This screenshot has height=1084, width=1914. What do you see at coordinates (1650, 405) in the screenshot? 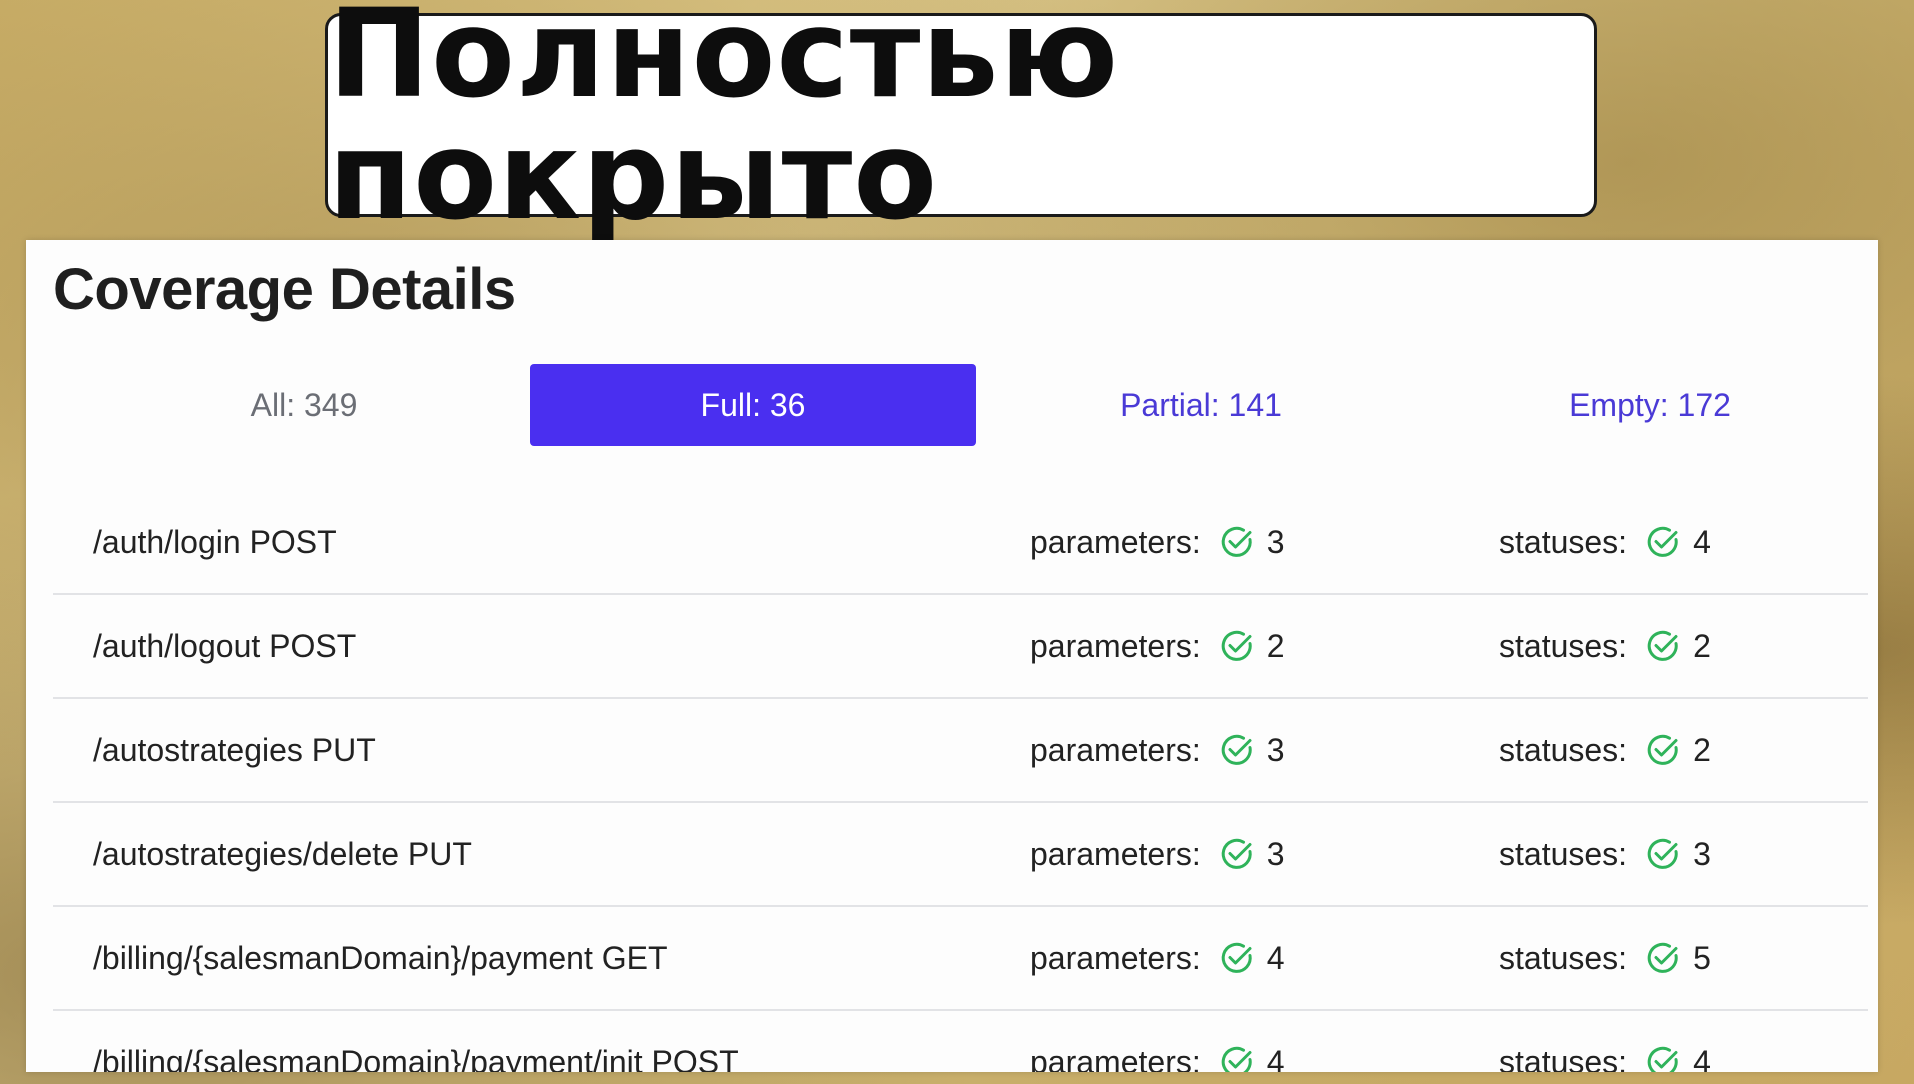
I see `tab-empty: Empty: 172` at bounding box center [1650, 405].